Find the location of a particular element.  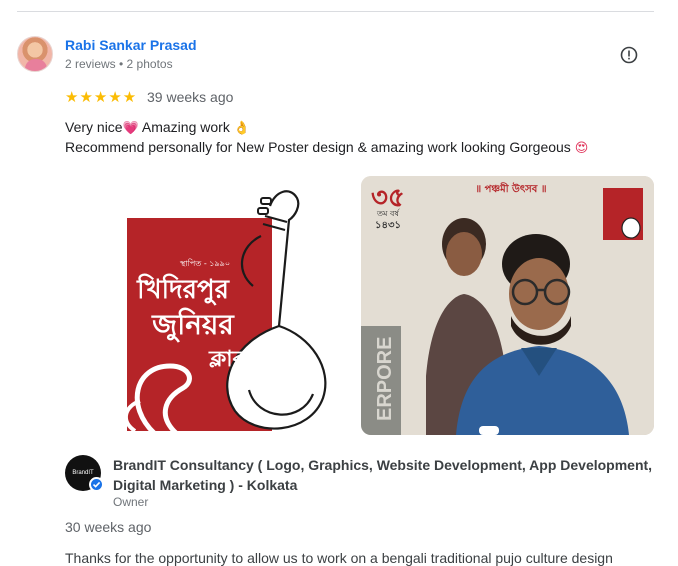

owner-role: Owner is located at coordinates (131, 502).